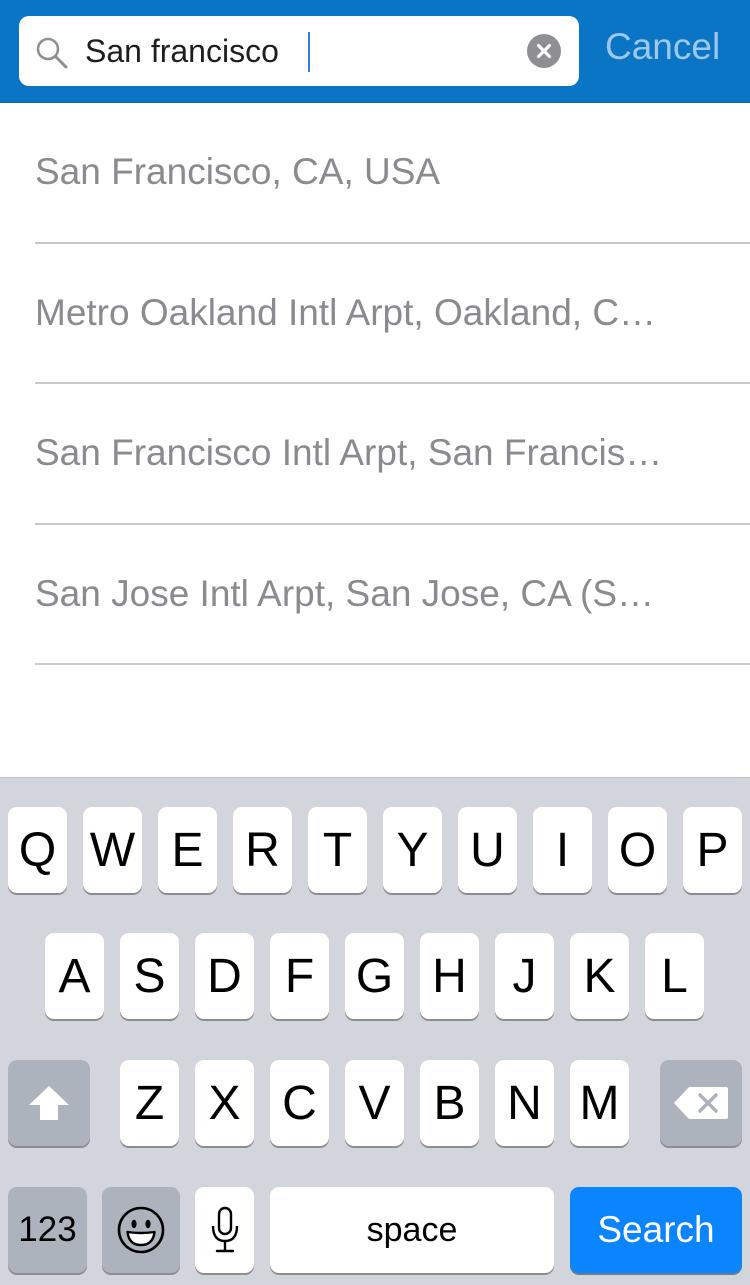  I want to click on numbers-key: 123, so click(47, 1230).